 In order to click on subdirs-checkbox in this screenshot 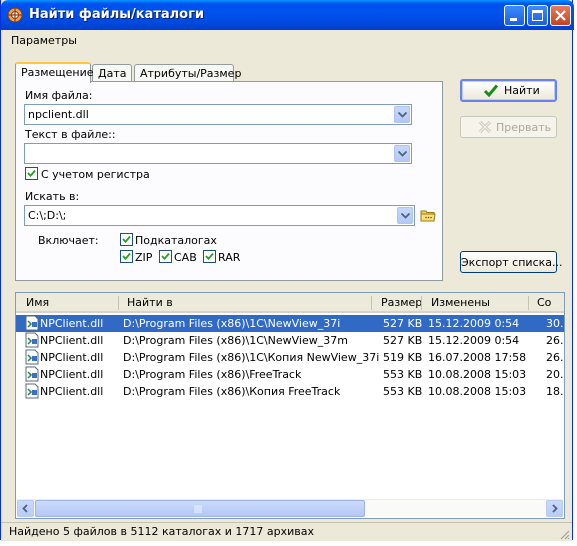, I will do `click(126, 239)`.